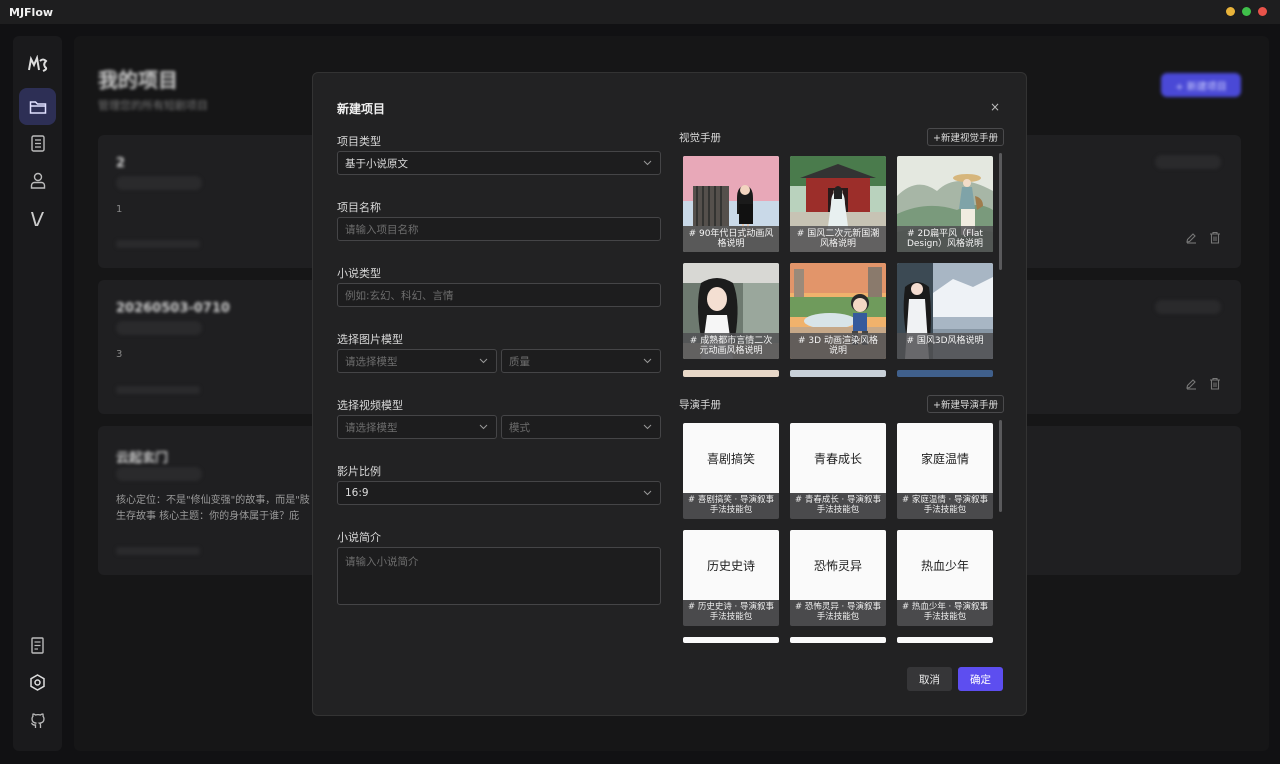  I want to click on sidebar-item-receipt, so click(37, 645).